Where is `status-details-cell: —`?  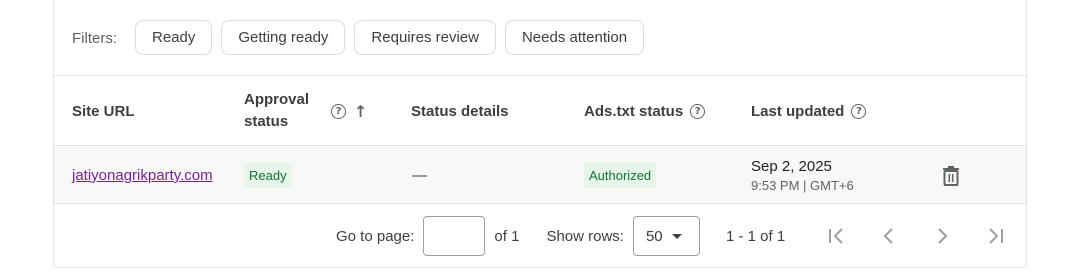 status-details-cell: — is located at coordinates (419, 175).